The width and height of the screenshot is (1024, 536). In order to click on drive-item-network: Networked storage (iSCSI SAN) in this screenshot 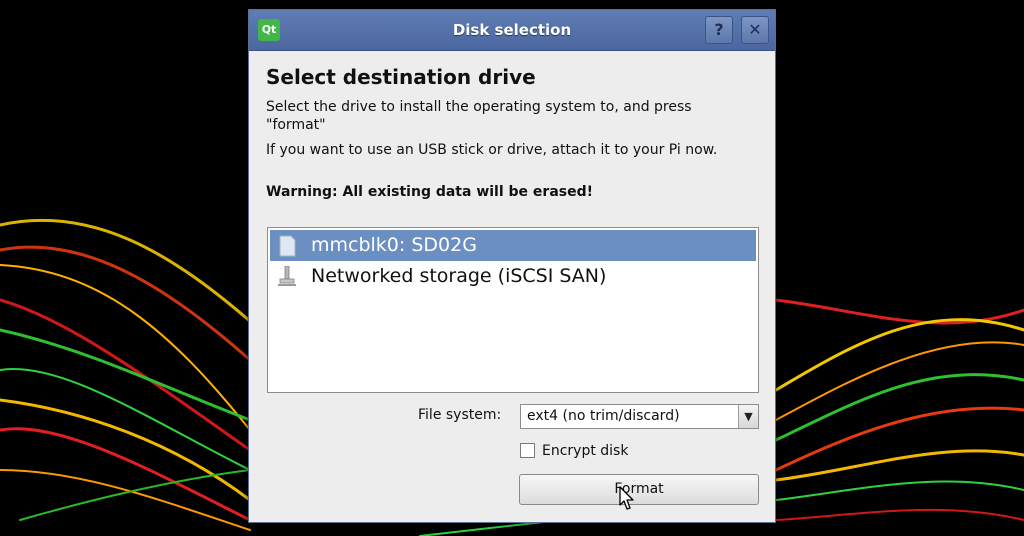, I will do `click(513, 276)`.